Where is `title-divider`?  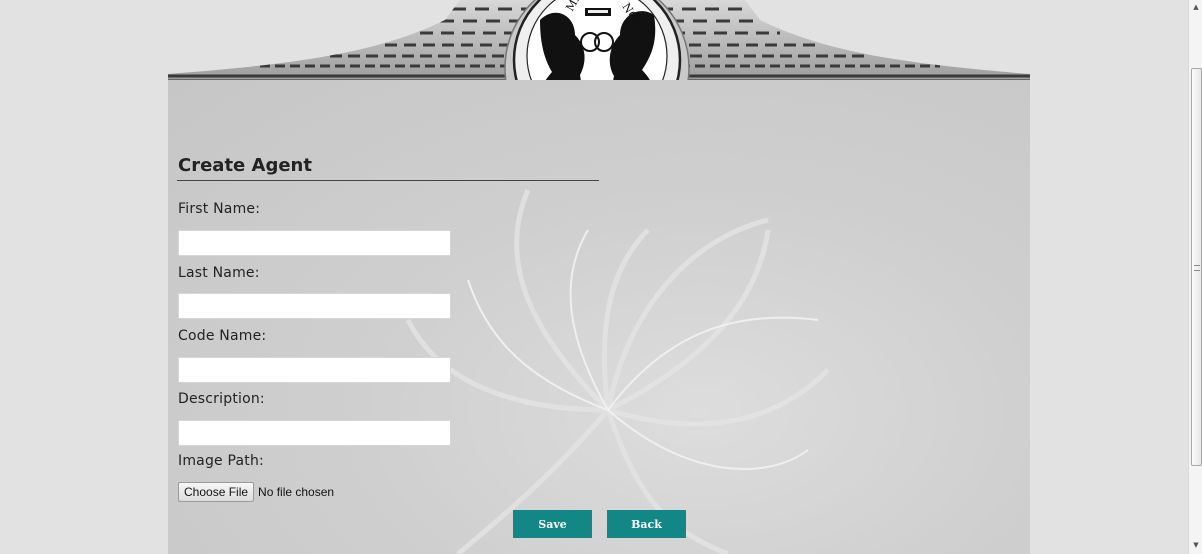 title-divider is located at coordinates (388, 180).